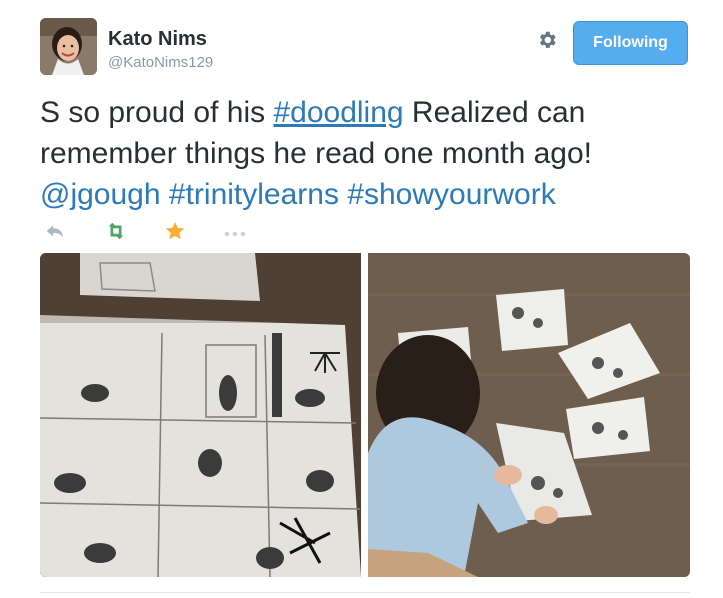  Describe the element at coordinates (365, 49) in the screenshot. I see `tweet-header: Kato Nims @KatoNims129 Following` at that location.